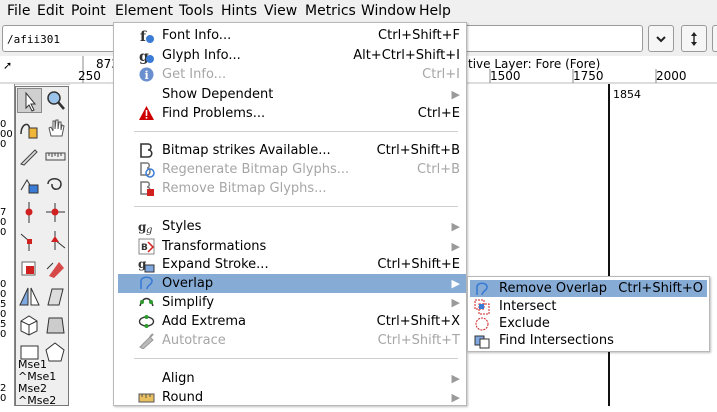 This screenshot has width=717, height=412. Describe the element at coordinates (55, 100) in the screenshot. I see `magnify-tool-icon` at that location.